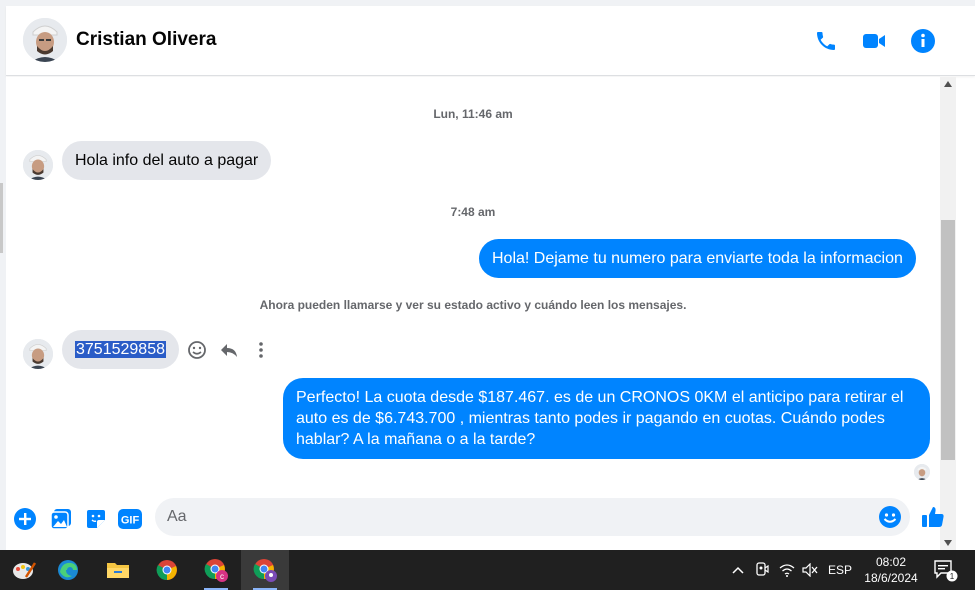 This screenshot has width=975, height=590. Describe the element at coordinates (197, 350) in the screenshot. I see `react-emoji-icon` at that location.